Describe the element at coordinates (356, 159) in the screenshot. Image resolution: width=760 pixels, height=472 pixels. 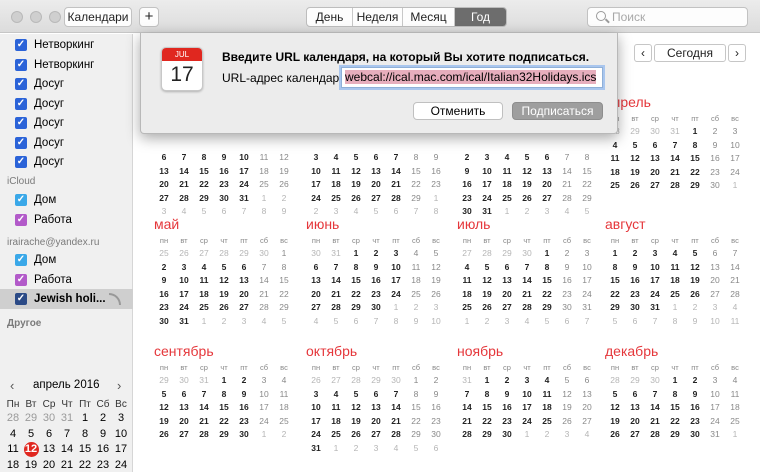
I see `day-cell: 5` at that location.